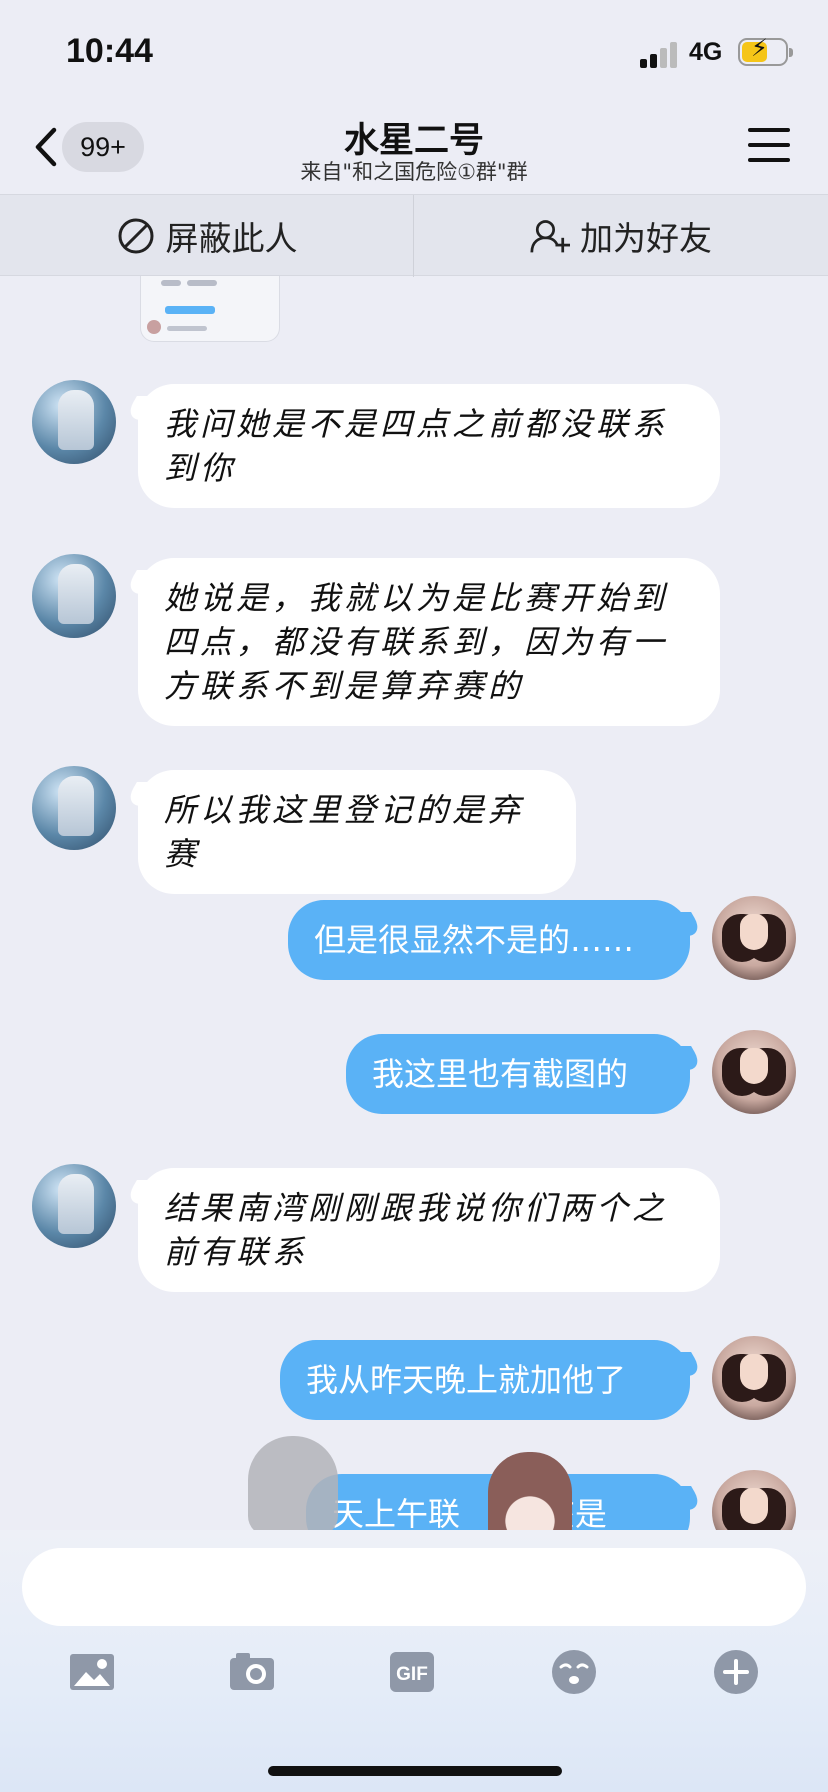 Image resolution: width=828 pixels, height=1792 pixels. I want to click on emoji-button, so click(574, 1672).